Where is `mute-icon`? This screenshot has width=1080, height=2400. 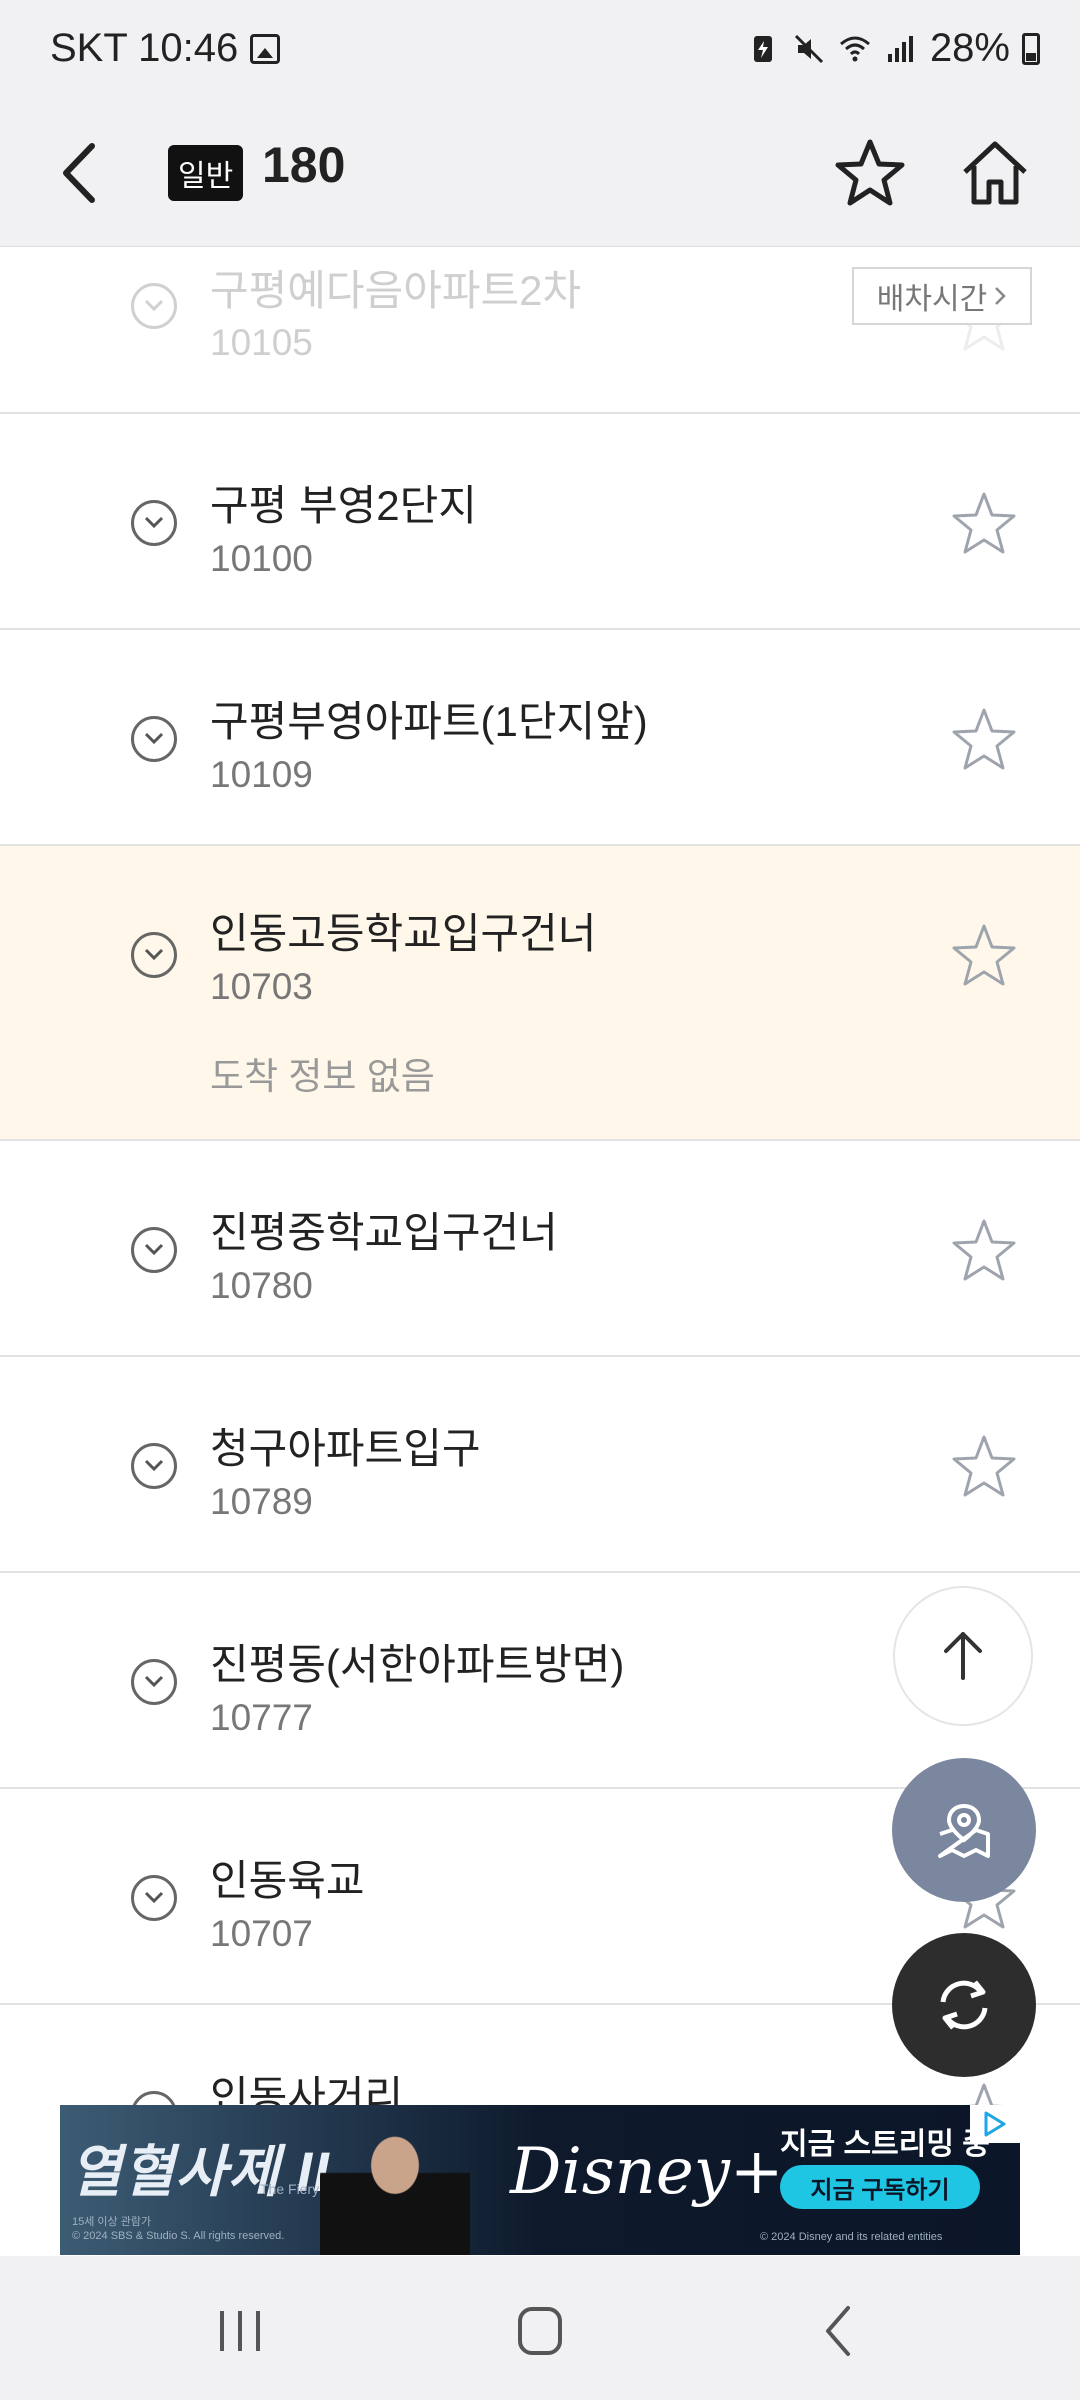
mute-icon is located at coordinates (808, 48).